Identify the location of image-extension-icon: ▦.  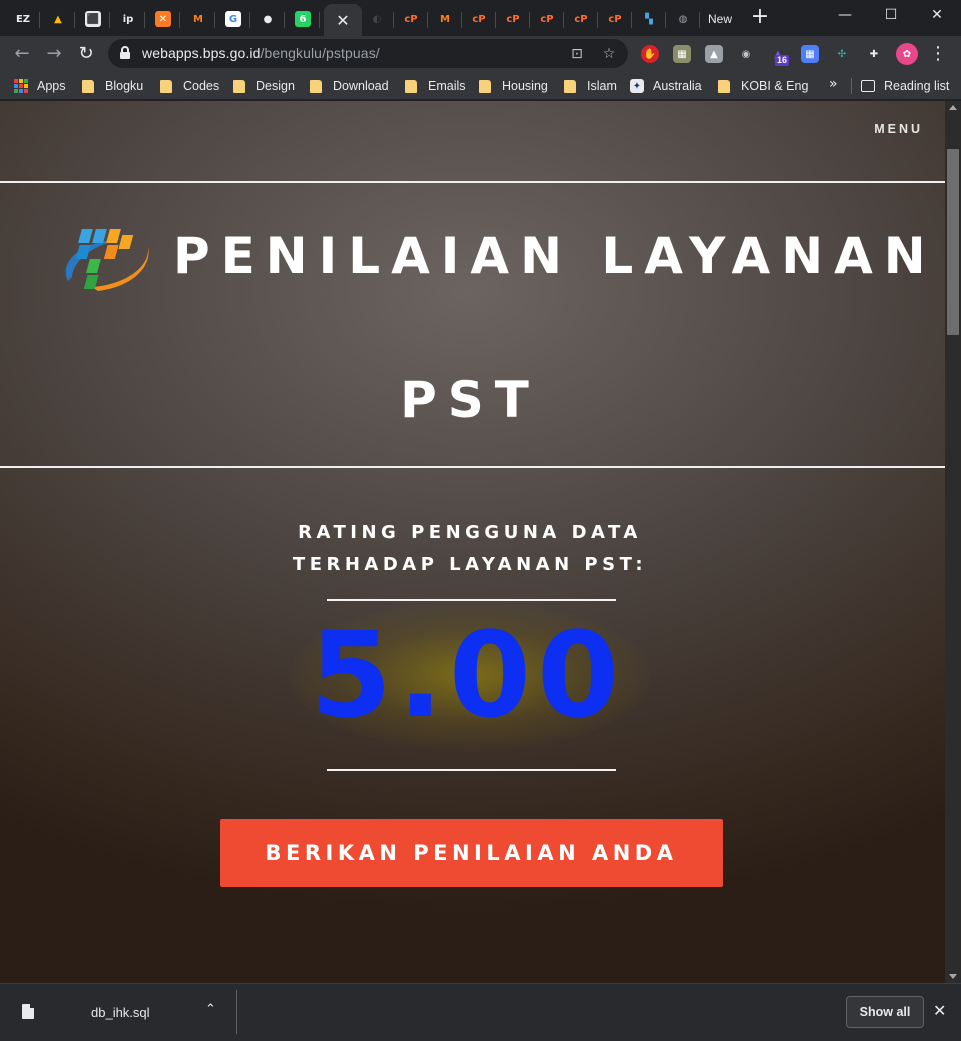
(682, 54).